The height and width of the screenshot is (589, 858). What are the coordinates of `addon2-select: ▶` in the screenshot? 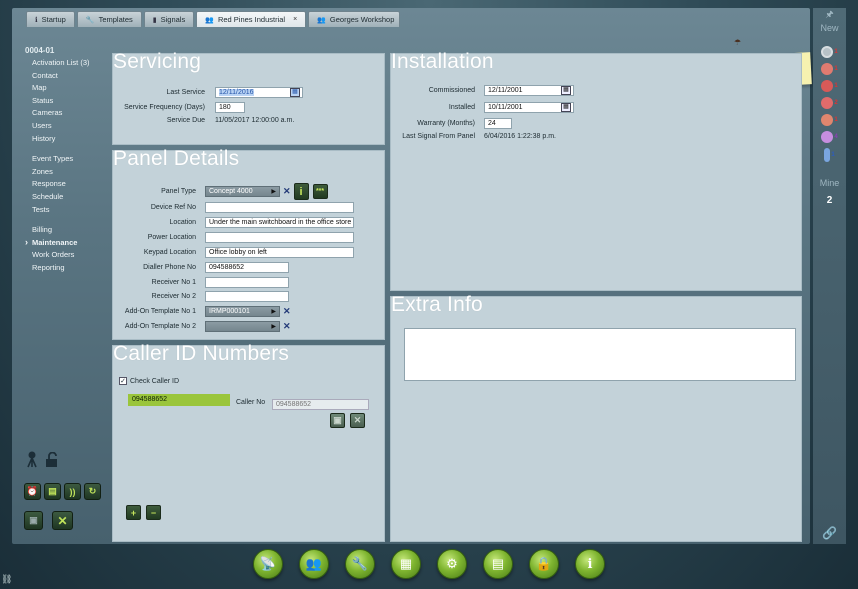 It's located at (242, 326).